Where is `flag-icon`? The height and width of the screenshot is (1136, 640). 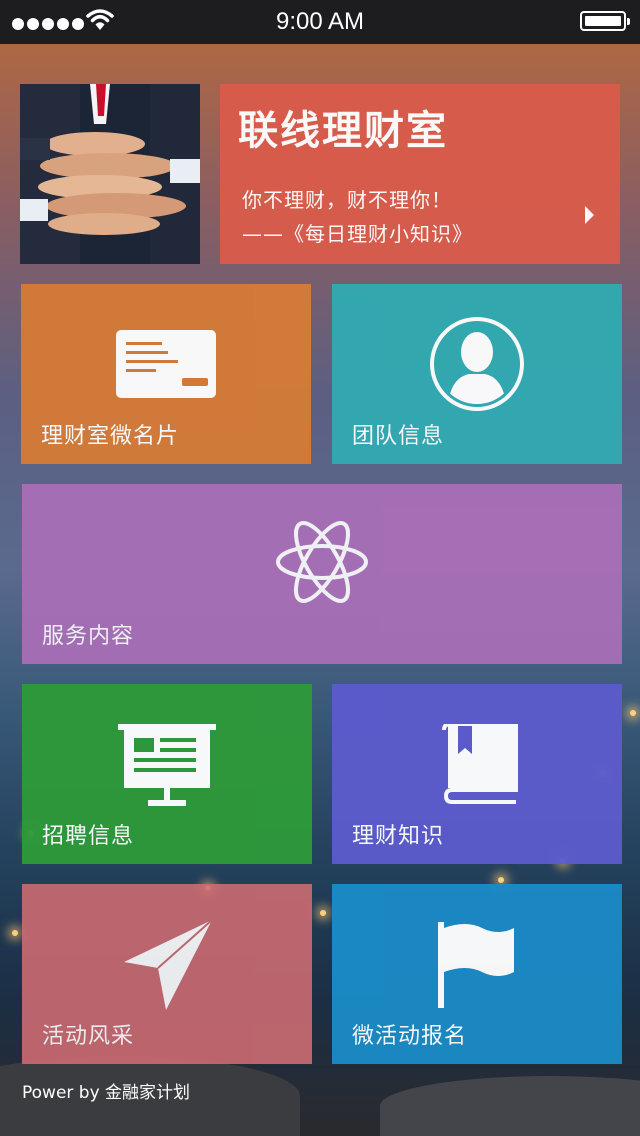
flag-icon is located at coordinates (478, 968).